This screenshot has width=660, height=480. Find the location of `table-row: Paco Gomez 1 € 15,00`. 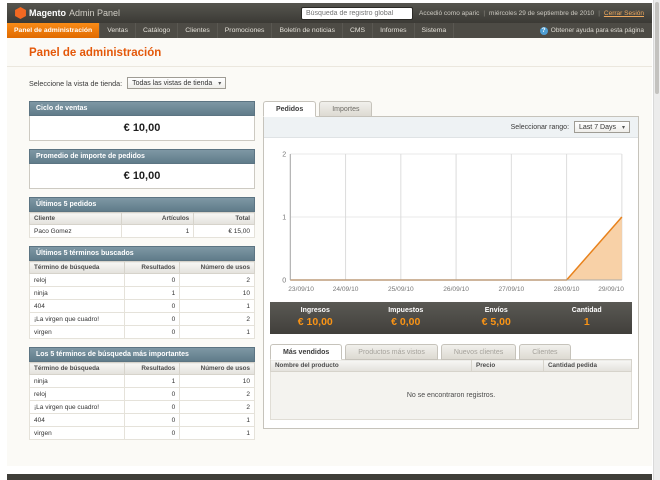

table-row: Paco Gomez 1 € 15,00 is located at coordinates (141, 231).